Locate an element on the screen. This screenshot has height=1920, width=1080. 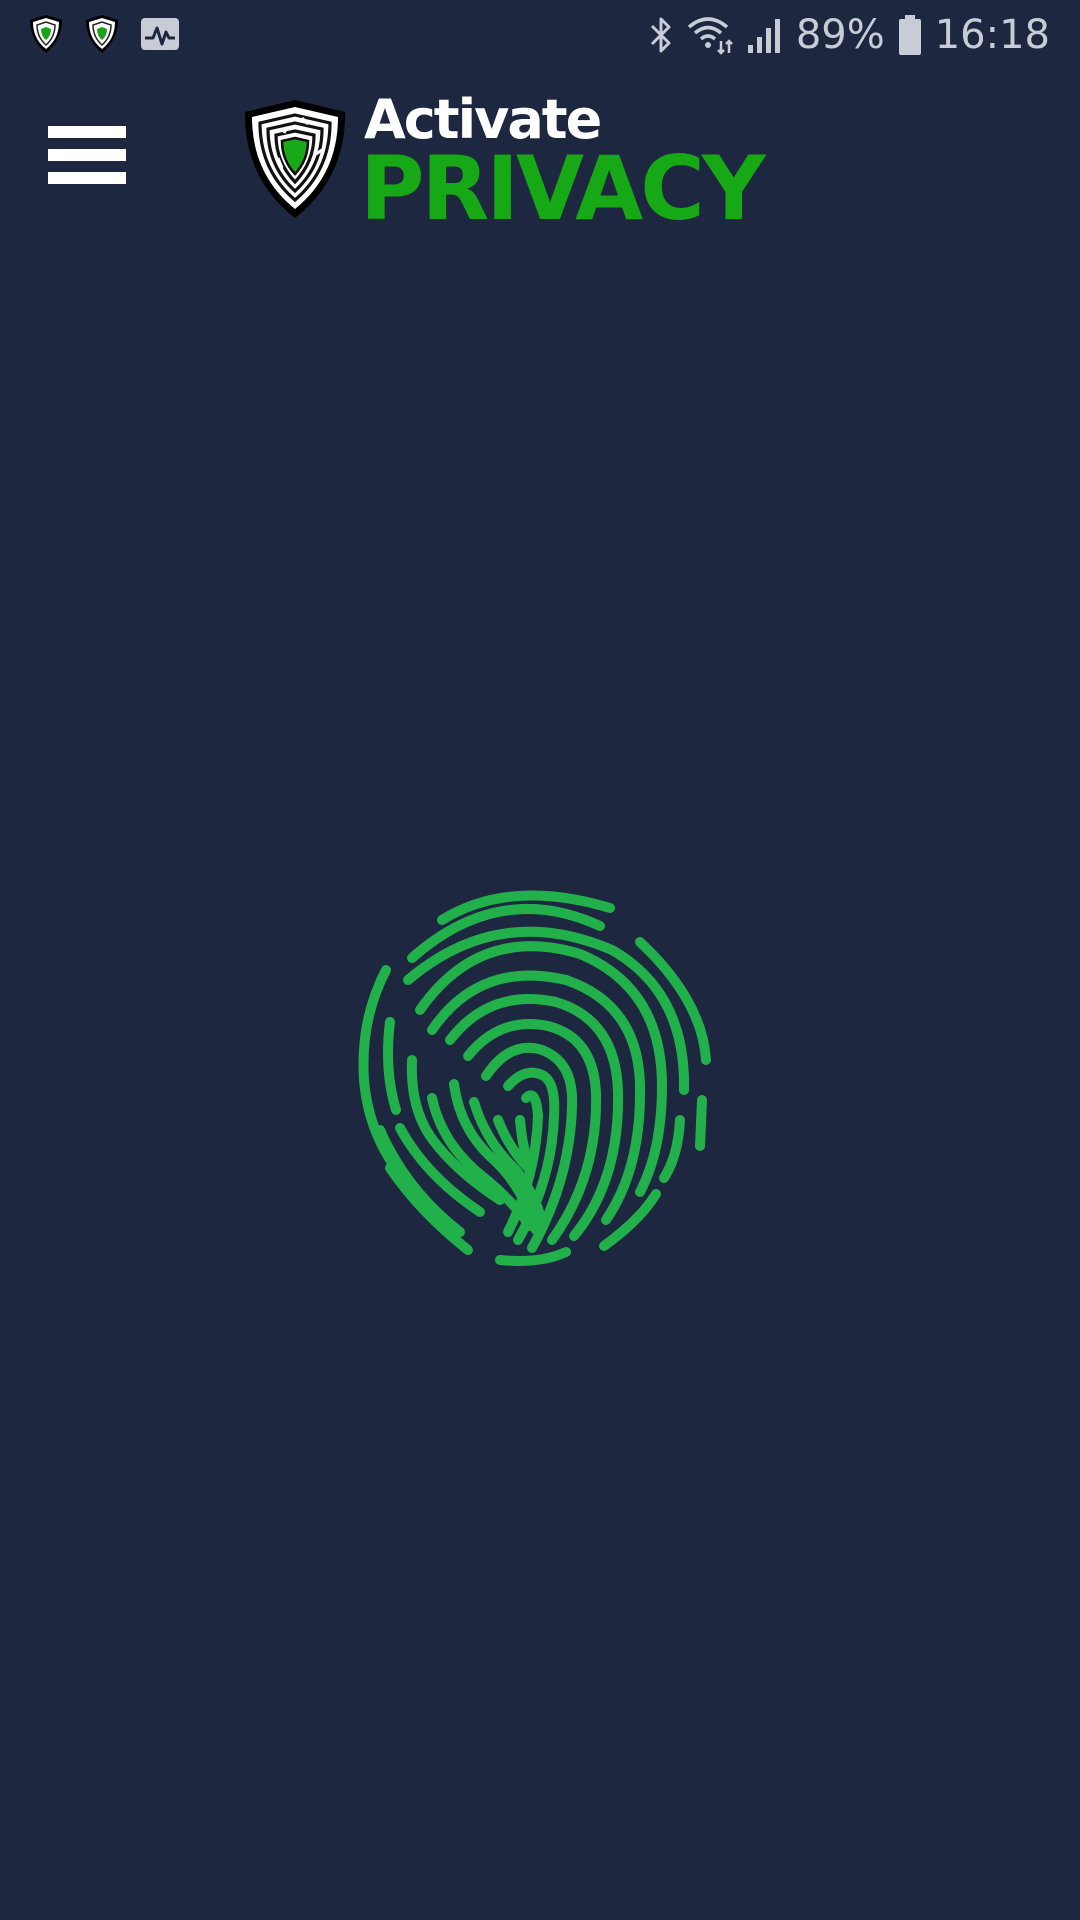
notification-icons is located at coordinates (104, 34).